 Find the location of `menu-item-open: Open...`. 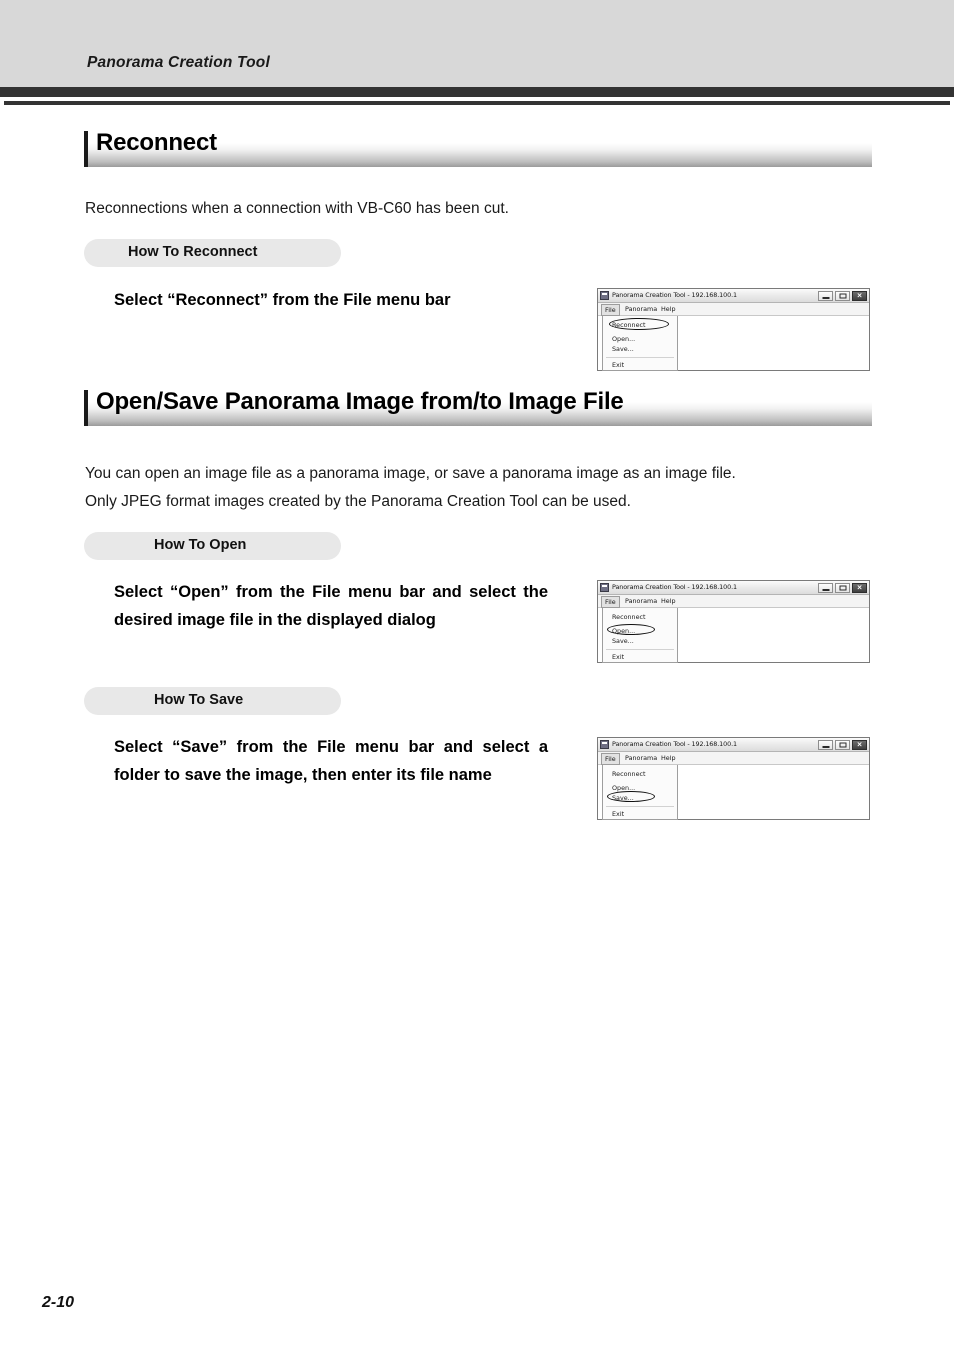

menu-item-open: Open... is located at coordinates (623, 339).